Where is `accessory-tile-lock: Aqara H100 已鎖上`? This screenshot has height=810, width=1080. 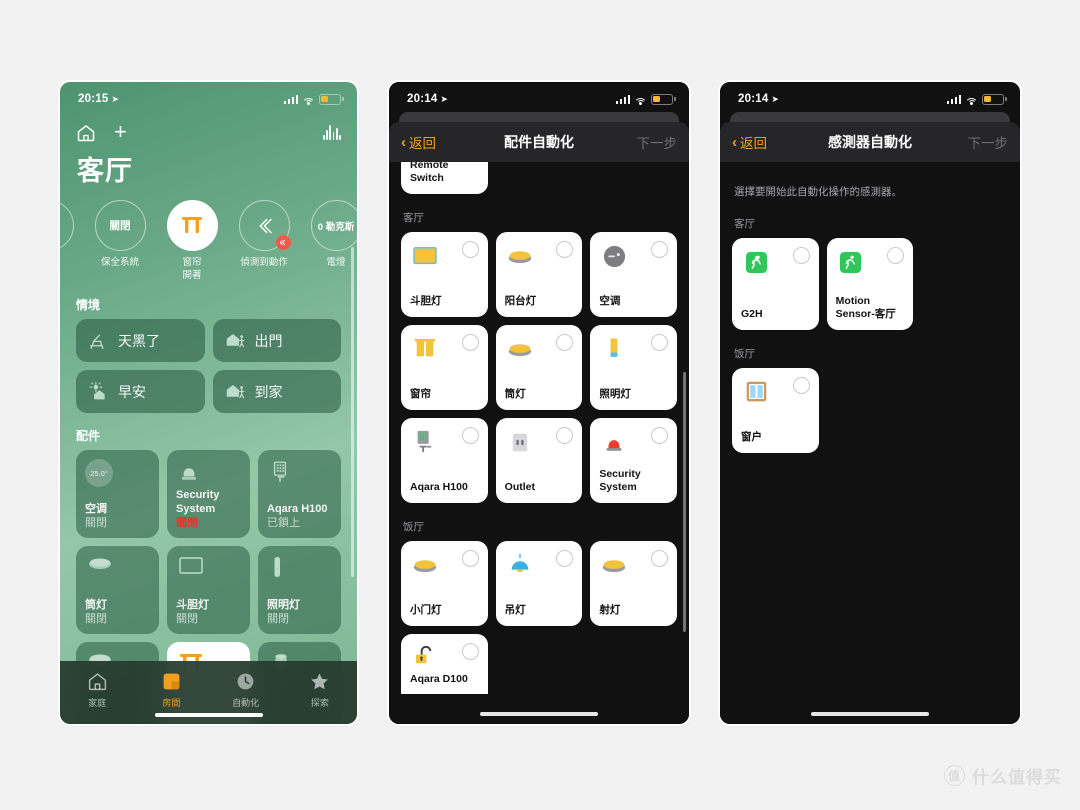
accessory-tile-lock: Aqara H100 已鎖上 is located at coordinates (299, 494).